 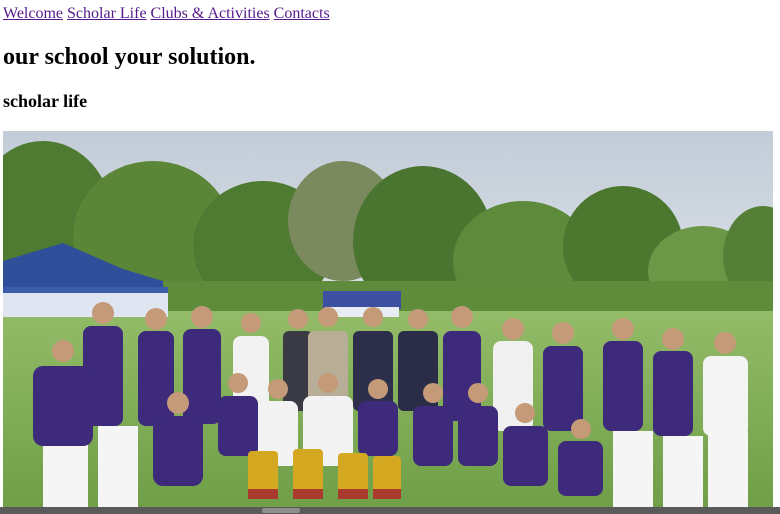 I want to click on horizontal-scrollbar, so click(x=390, y=510).